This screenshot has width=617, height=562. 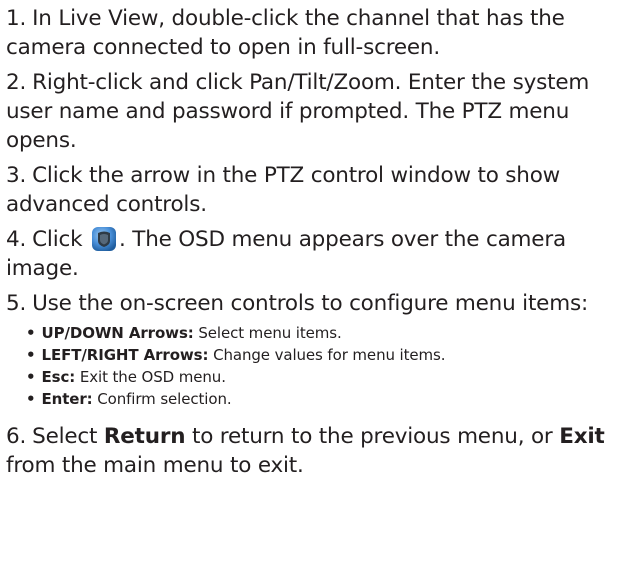 I want to click on step-number: 4., so click(x=16, y=239).